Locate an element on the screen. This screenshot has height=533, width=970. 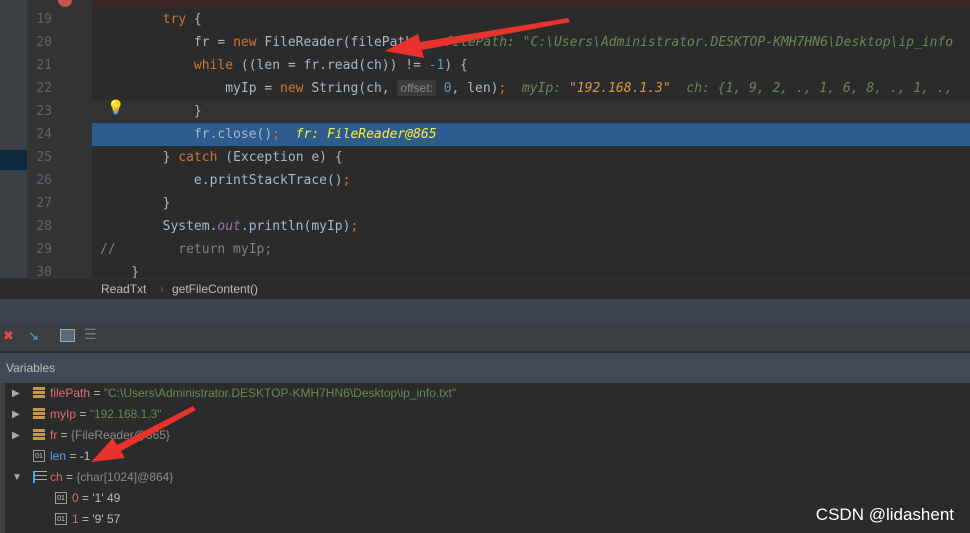
arrow-annotation-top is located at coordinates (477, 38).